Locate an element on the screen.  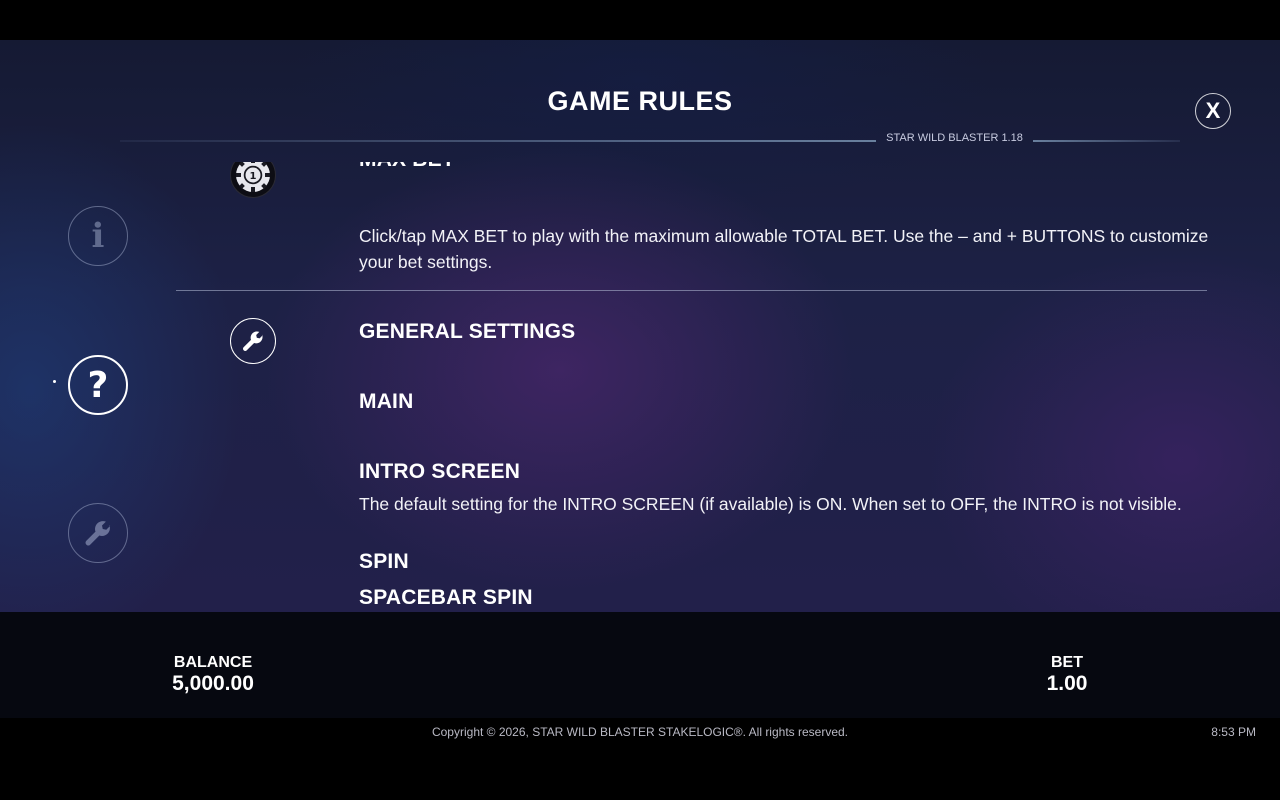
main-heading: MAIN is located at coordinates (386, 401).